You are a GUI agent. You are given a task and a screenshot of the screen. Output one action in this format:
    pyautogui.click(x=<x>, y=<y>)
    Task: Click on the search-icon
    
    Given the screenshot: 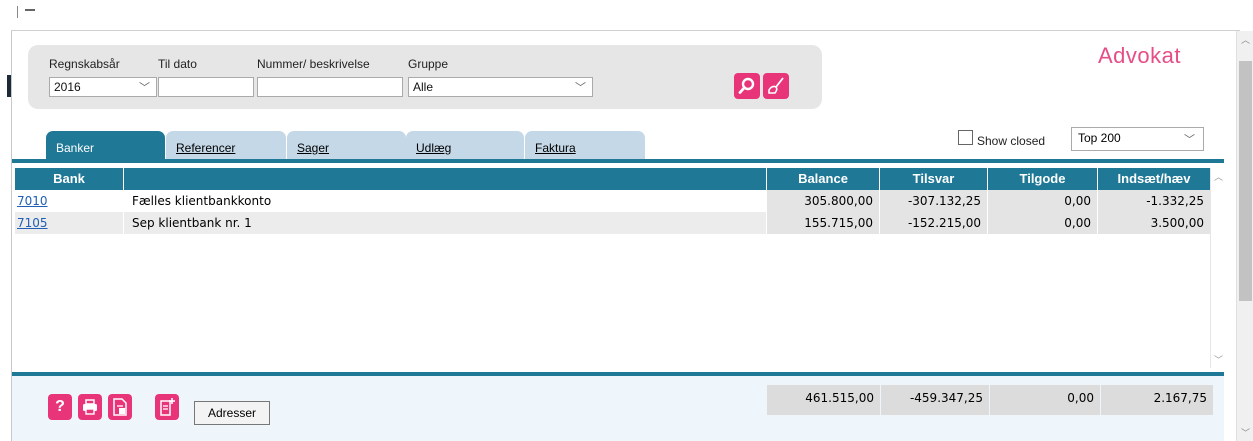 What is the action you would take?
    pyautogui.click(x=746, y=85)
    